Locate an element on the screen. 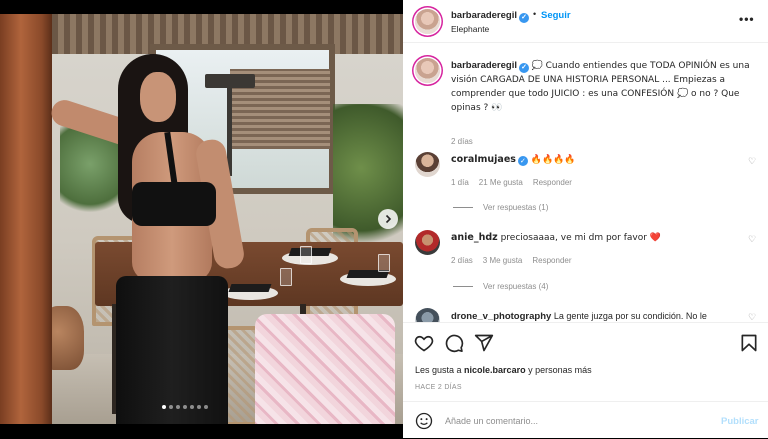 The image size is (768, 439). comment-username: anie_hdz is located at coordinates (474, 237).